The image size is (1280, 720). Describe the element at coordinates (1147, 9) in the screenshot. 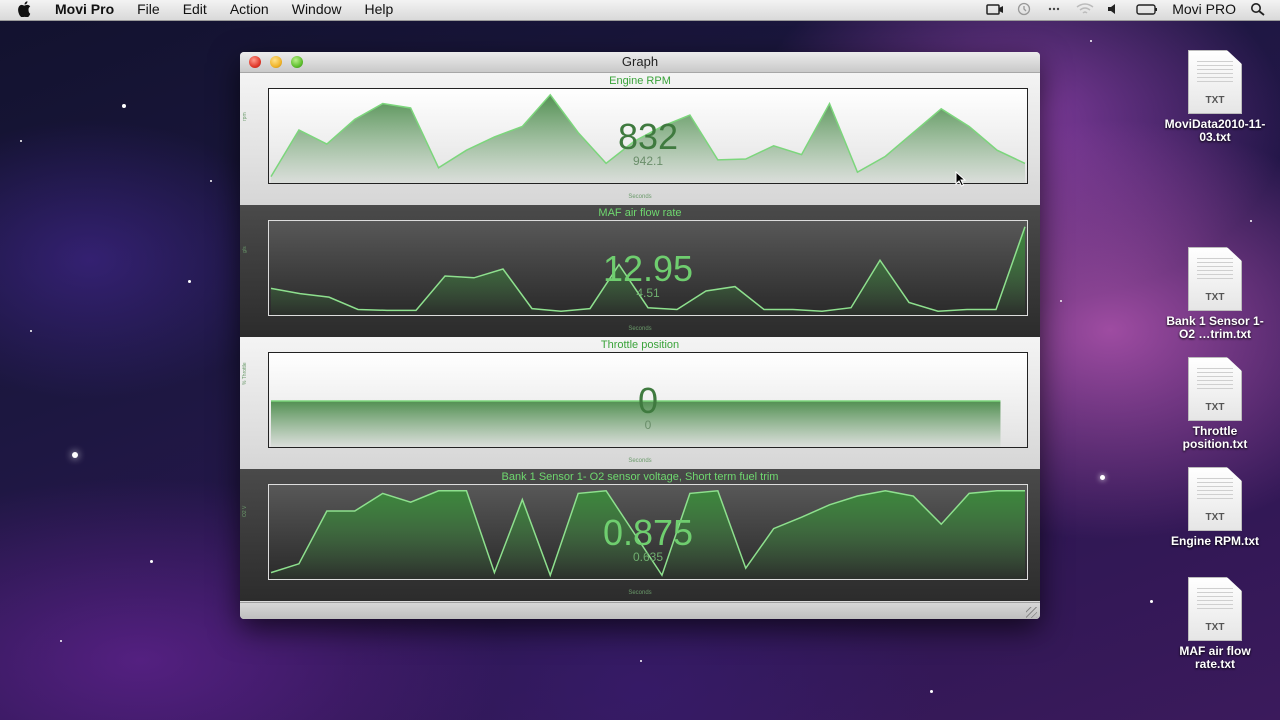

I see `battery-icon` at that location.